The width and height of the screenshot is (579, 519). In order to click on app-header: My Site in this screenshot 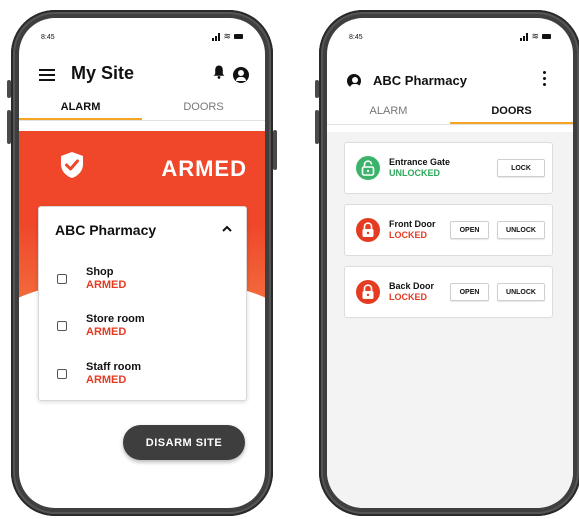, I will do `click(142, 80)`.